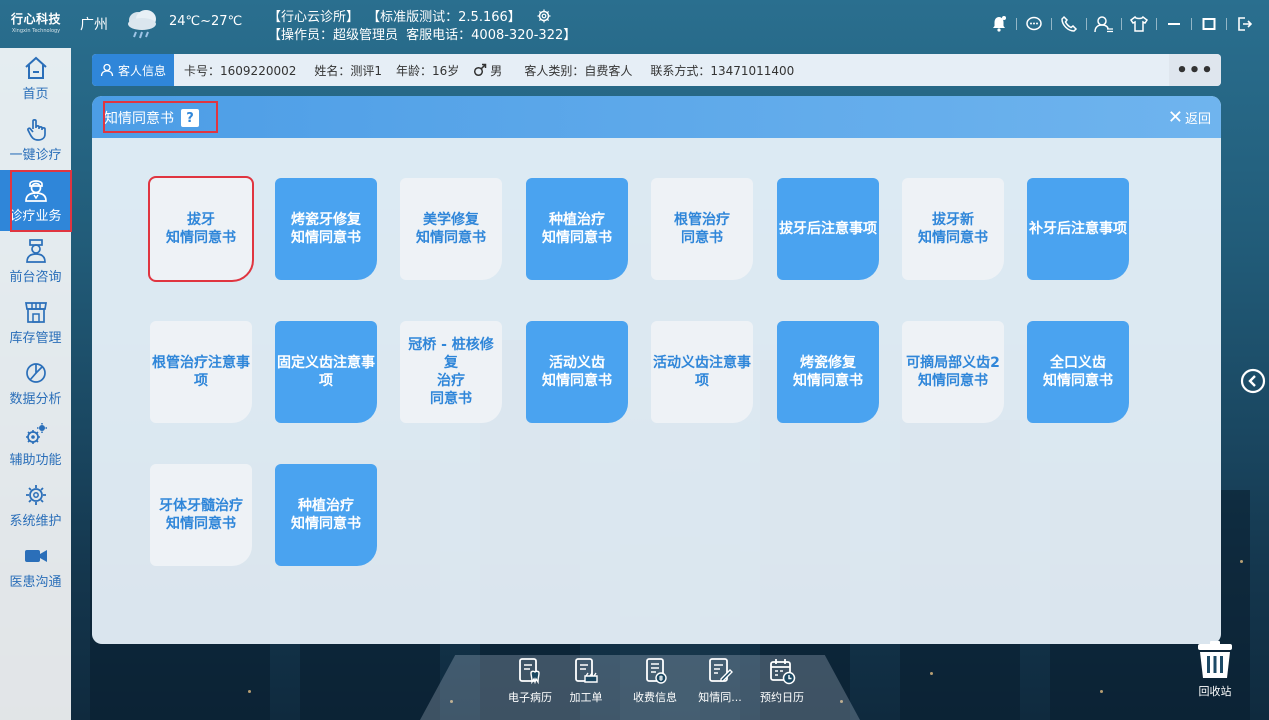 This screenshot has width=1269, height=720. What do you see at coordinates (487, 70) in the screenshot?
I see `customer-gender: 男` at bounding box center [487, 70].